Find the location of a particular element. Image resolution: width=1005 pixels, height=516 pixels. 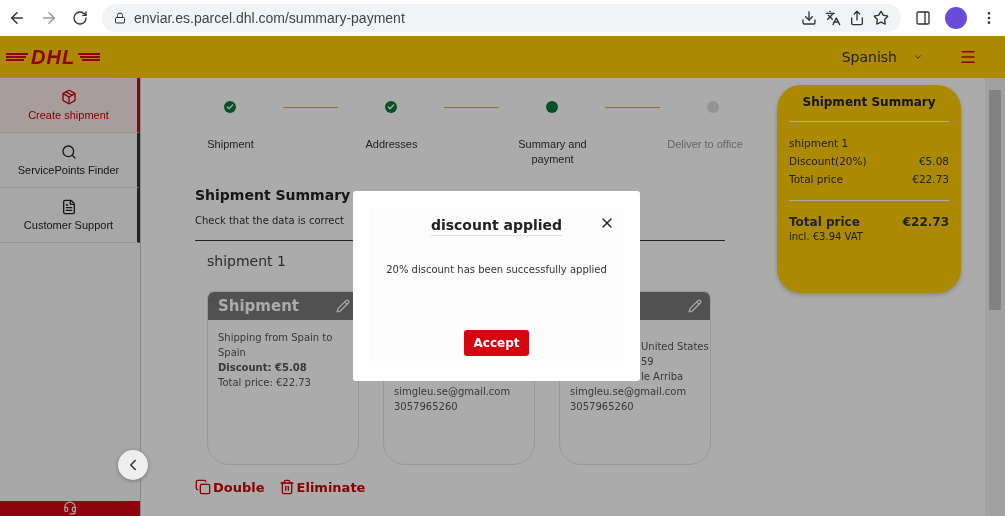

card-title: Shipment is located at coordinates (258, 306).